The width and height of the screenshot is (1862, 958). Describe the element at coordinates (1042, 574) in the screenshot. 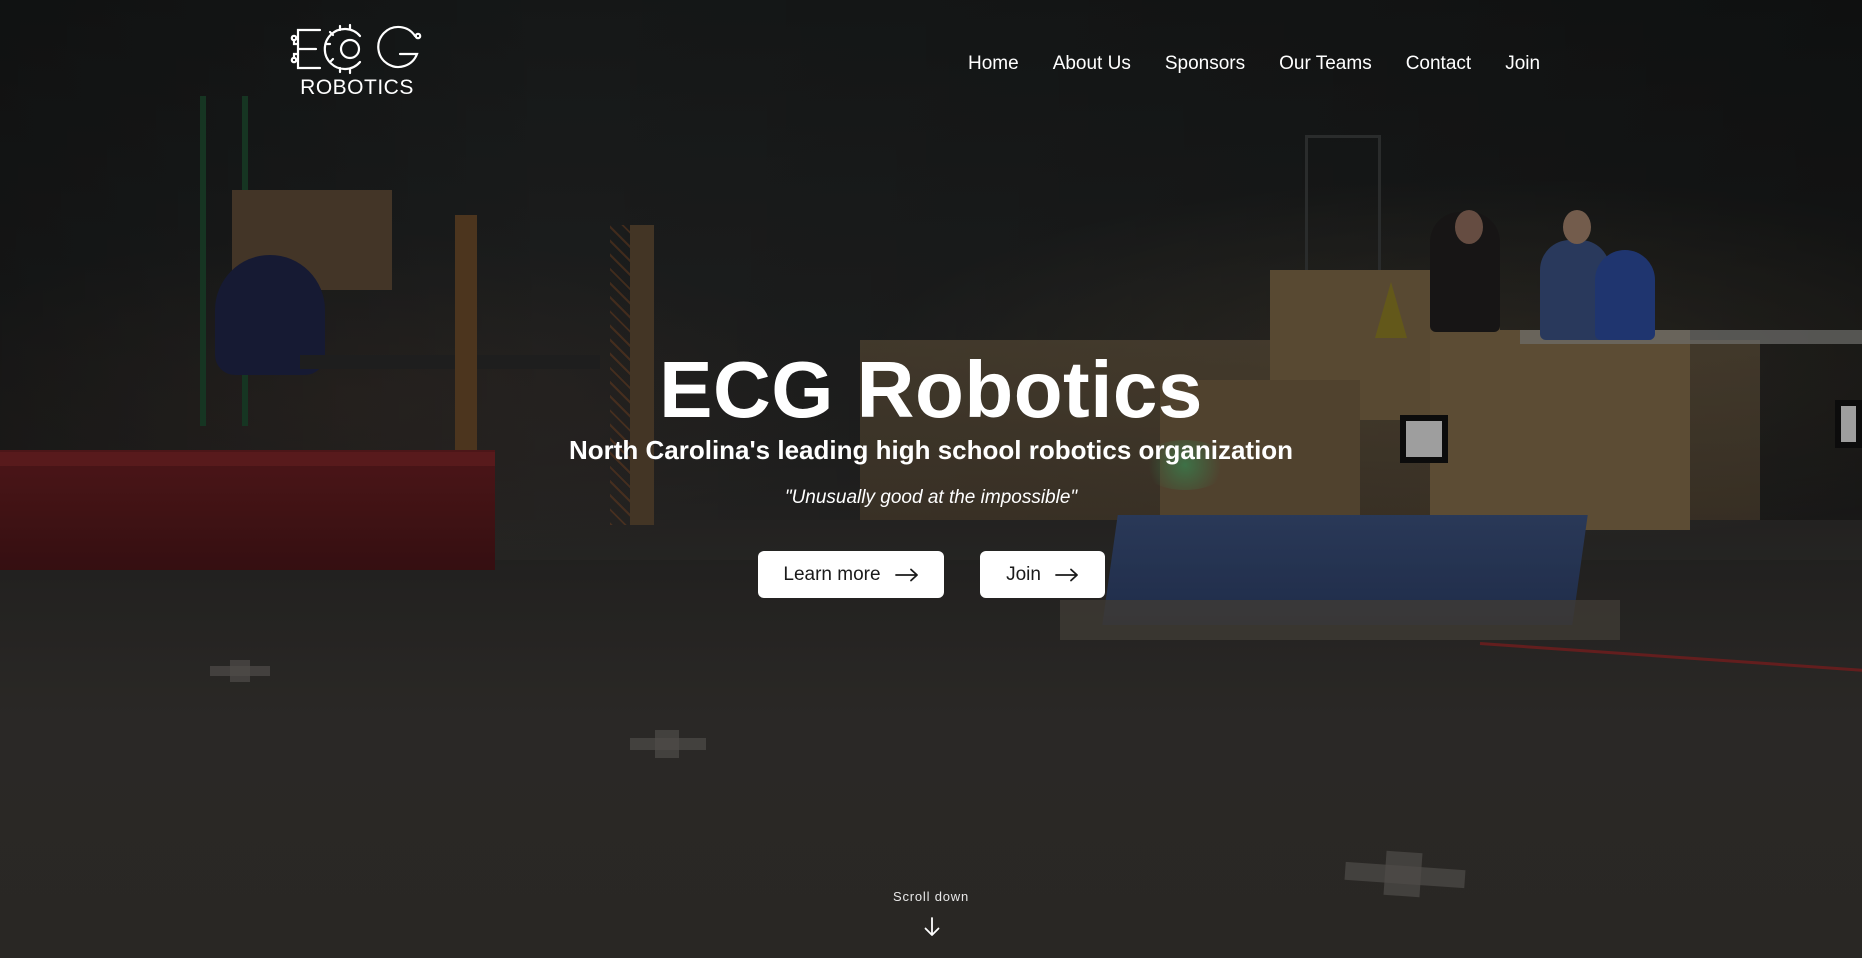

I see `join-button: Join` at that location.